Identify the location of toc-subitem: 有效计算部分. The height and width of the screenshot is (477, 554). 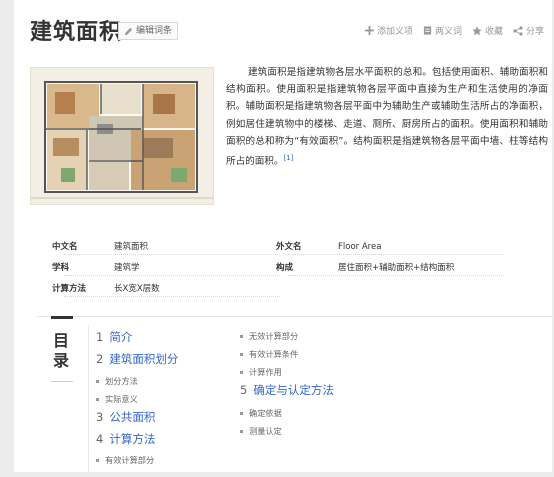
(125, 460).